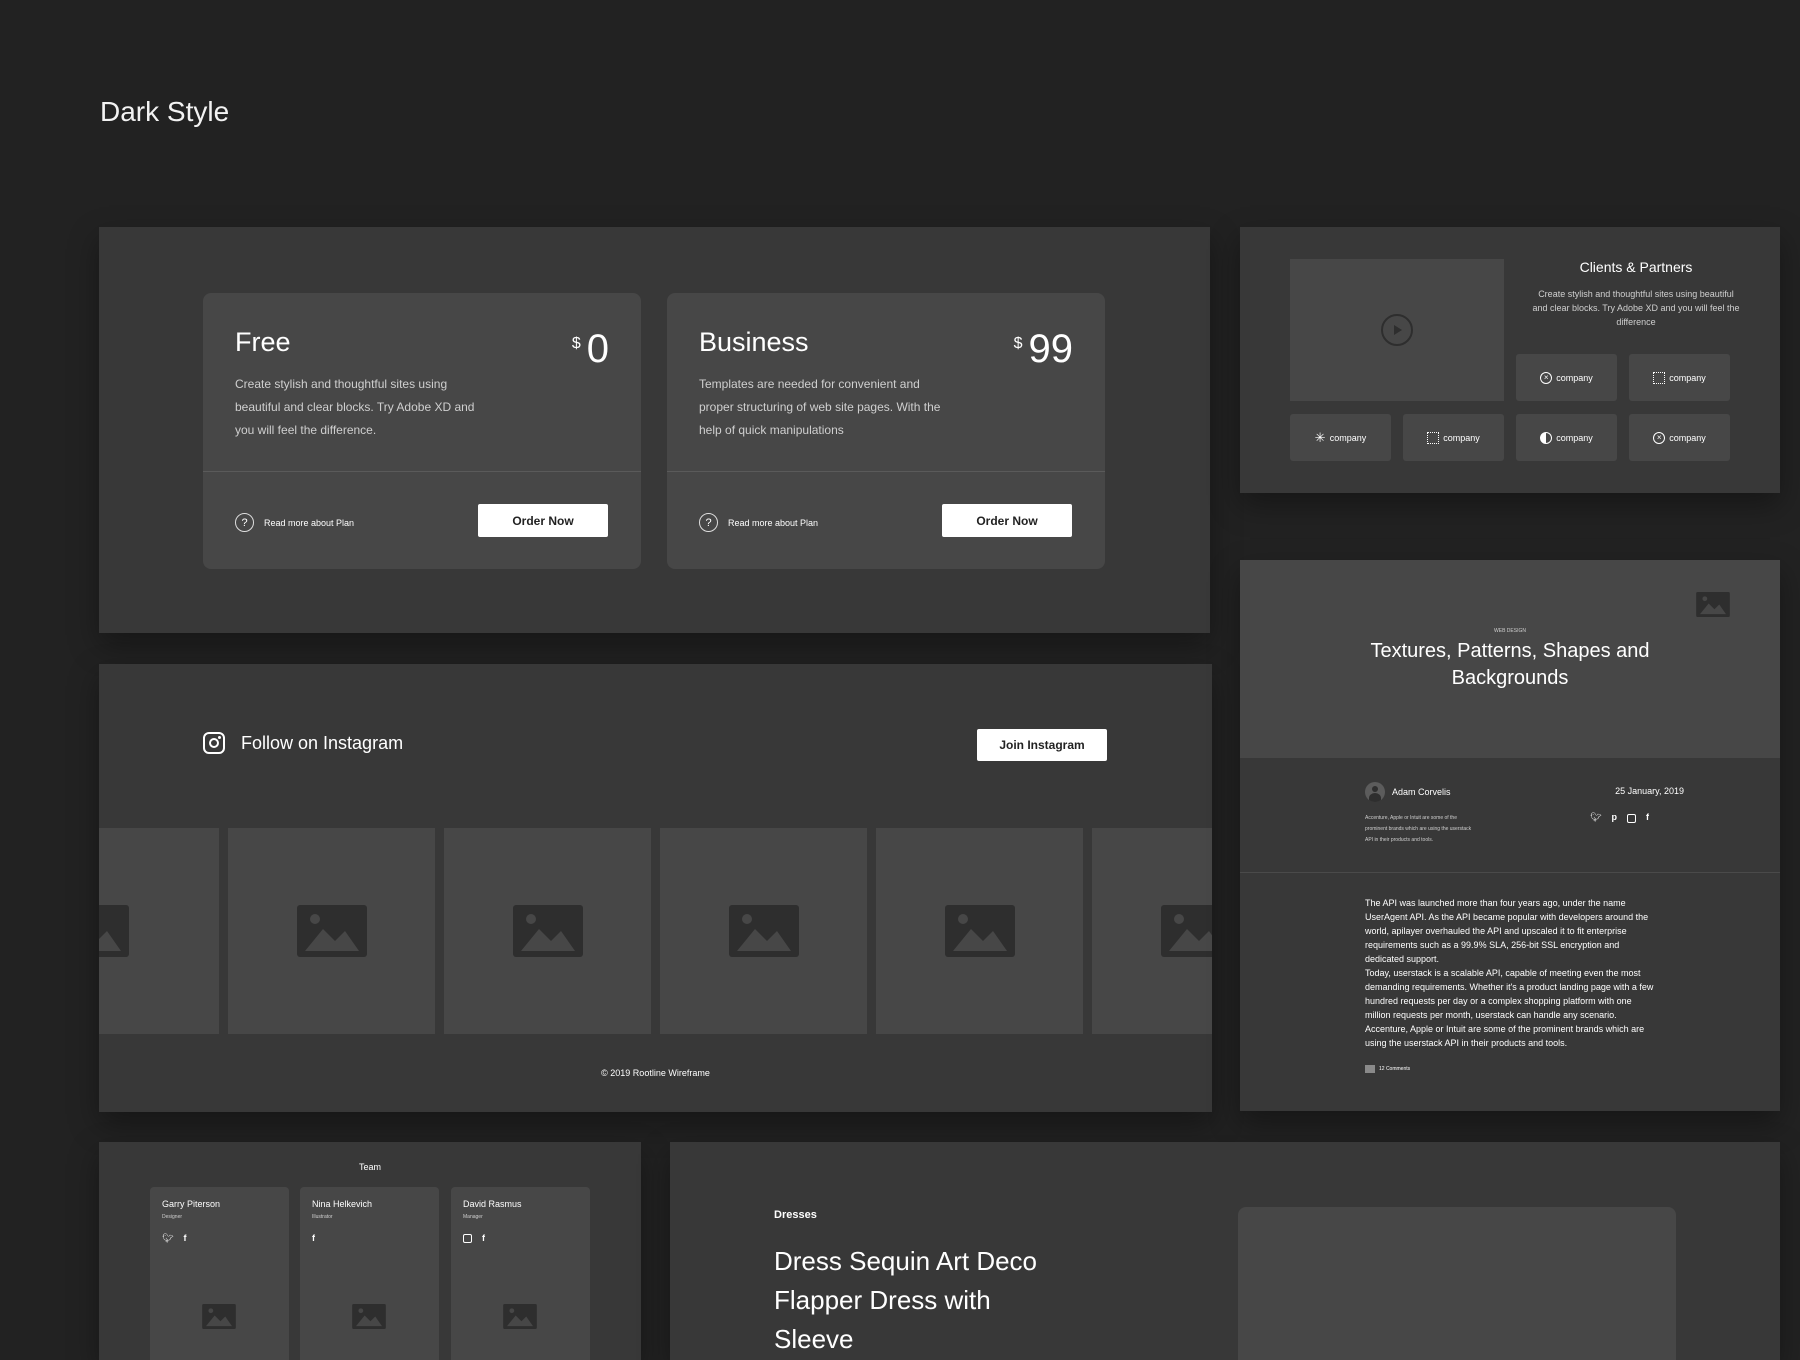 The width and height of the screenshot is (1800, 1360). I want to click on video-placeholder, so click(1397, 330).